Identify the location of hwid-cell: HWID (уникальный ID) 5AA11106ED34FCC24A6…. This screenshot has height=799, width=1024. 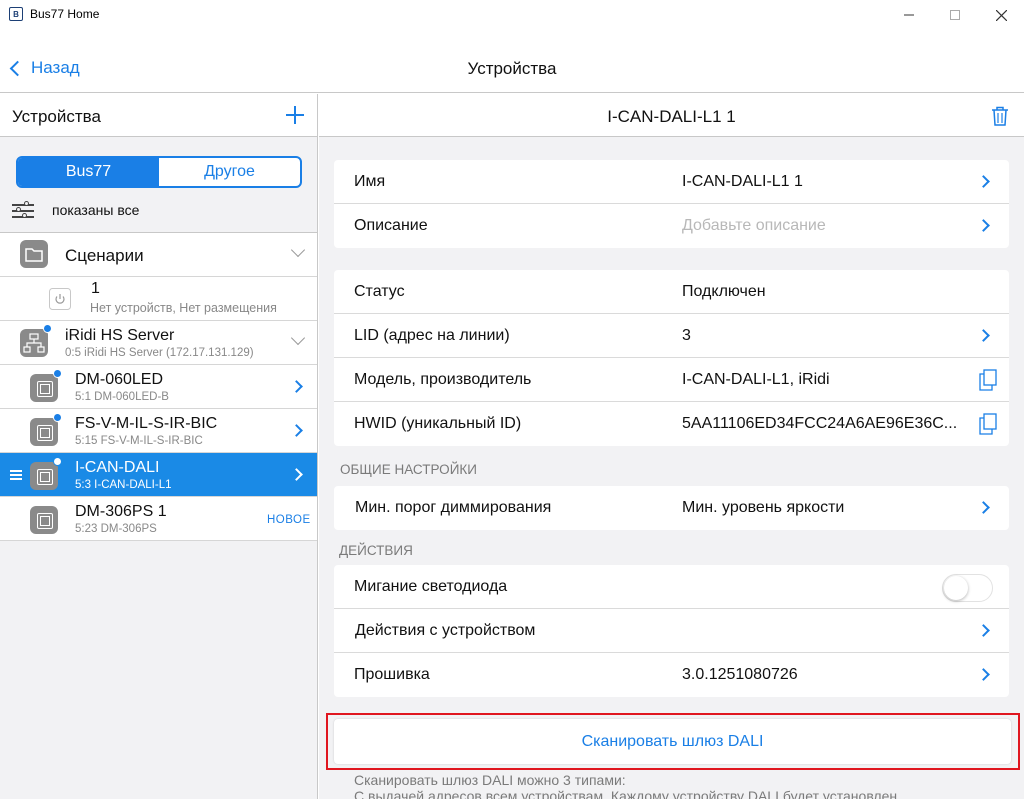
(671, 424).